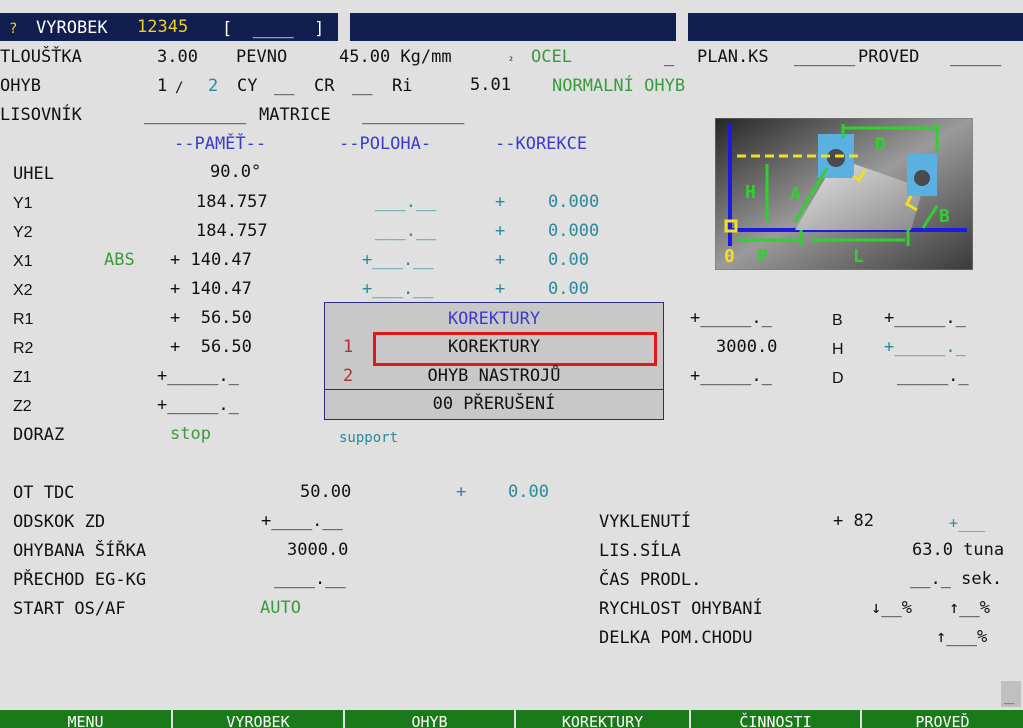 This screenshot has height=728, width=1023. I want to click on angle-value: 90.0°, so click(235, 172).